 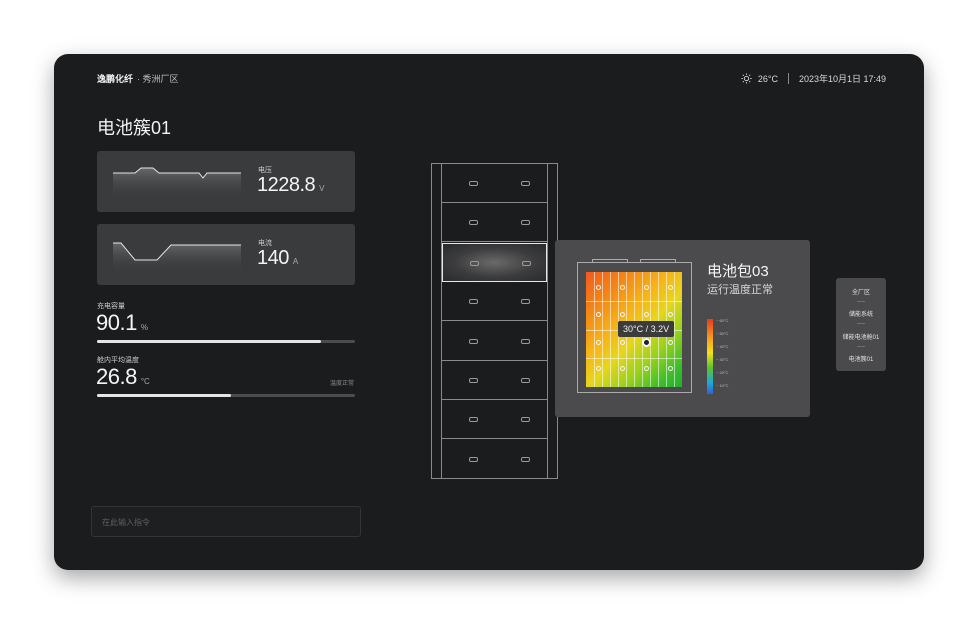 I want to click on voltage-unit: V, so click(x=322, y=188).